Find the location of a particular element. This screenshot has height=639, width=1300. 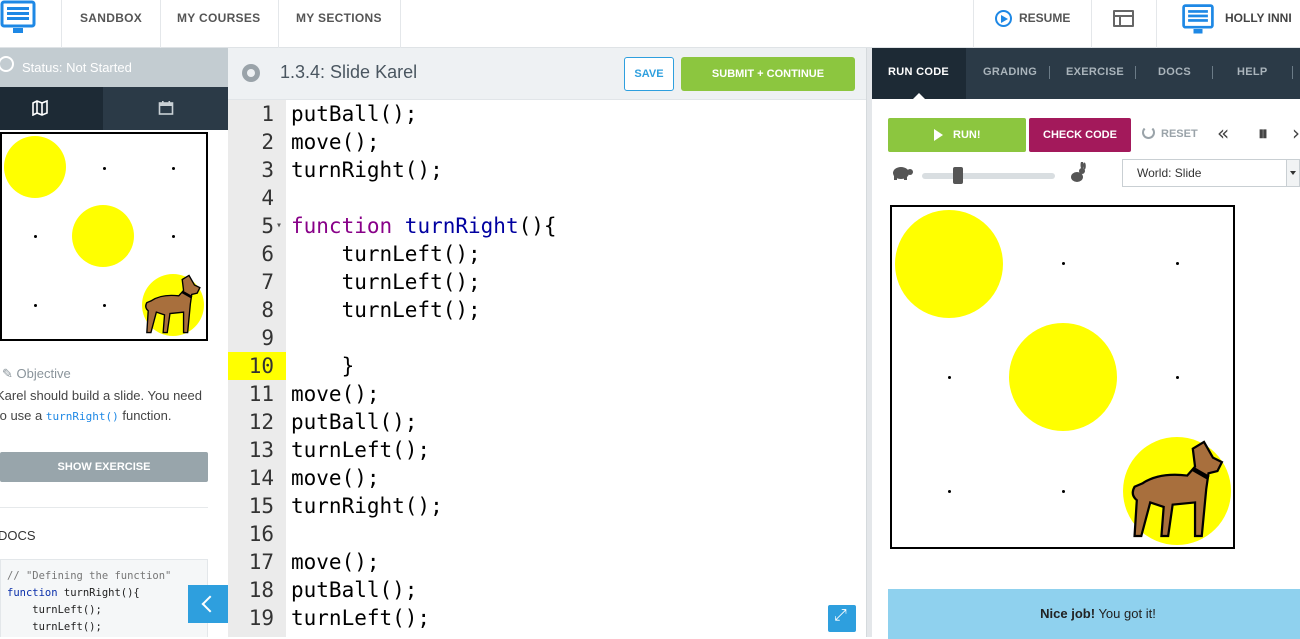

run-button: RUN! is located at coordinates (957, 135).